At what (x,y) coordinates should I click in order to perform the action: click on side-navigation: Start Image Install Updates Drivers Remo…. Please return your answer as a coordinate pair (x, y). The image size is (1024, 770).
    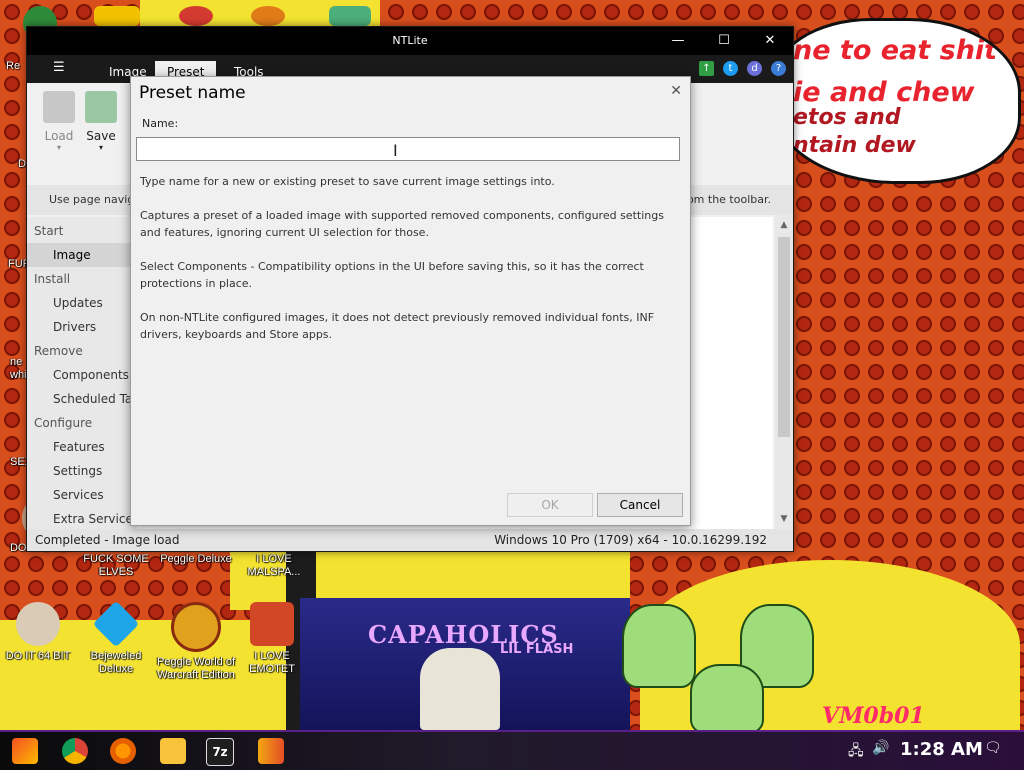
    Looking at the image, I should click on (83, 374).